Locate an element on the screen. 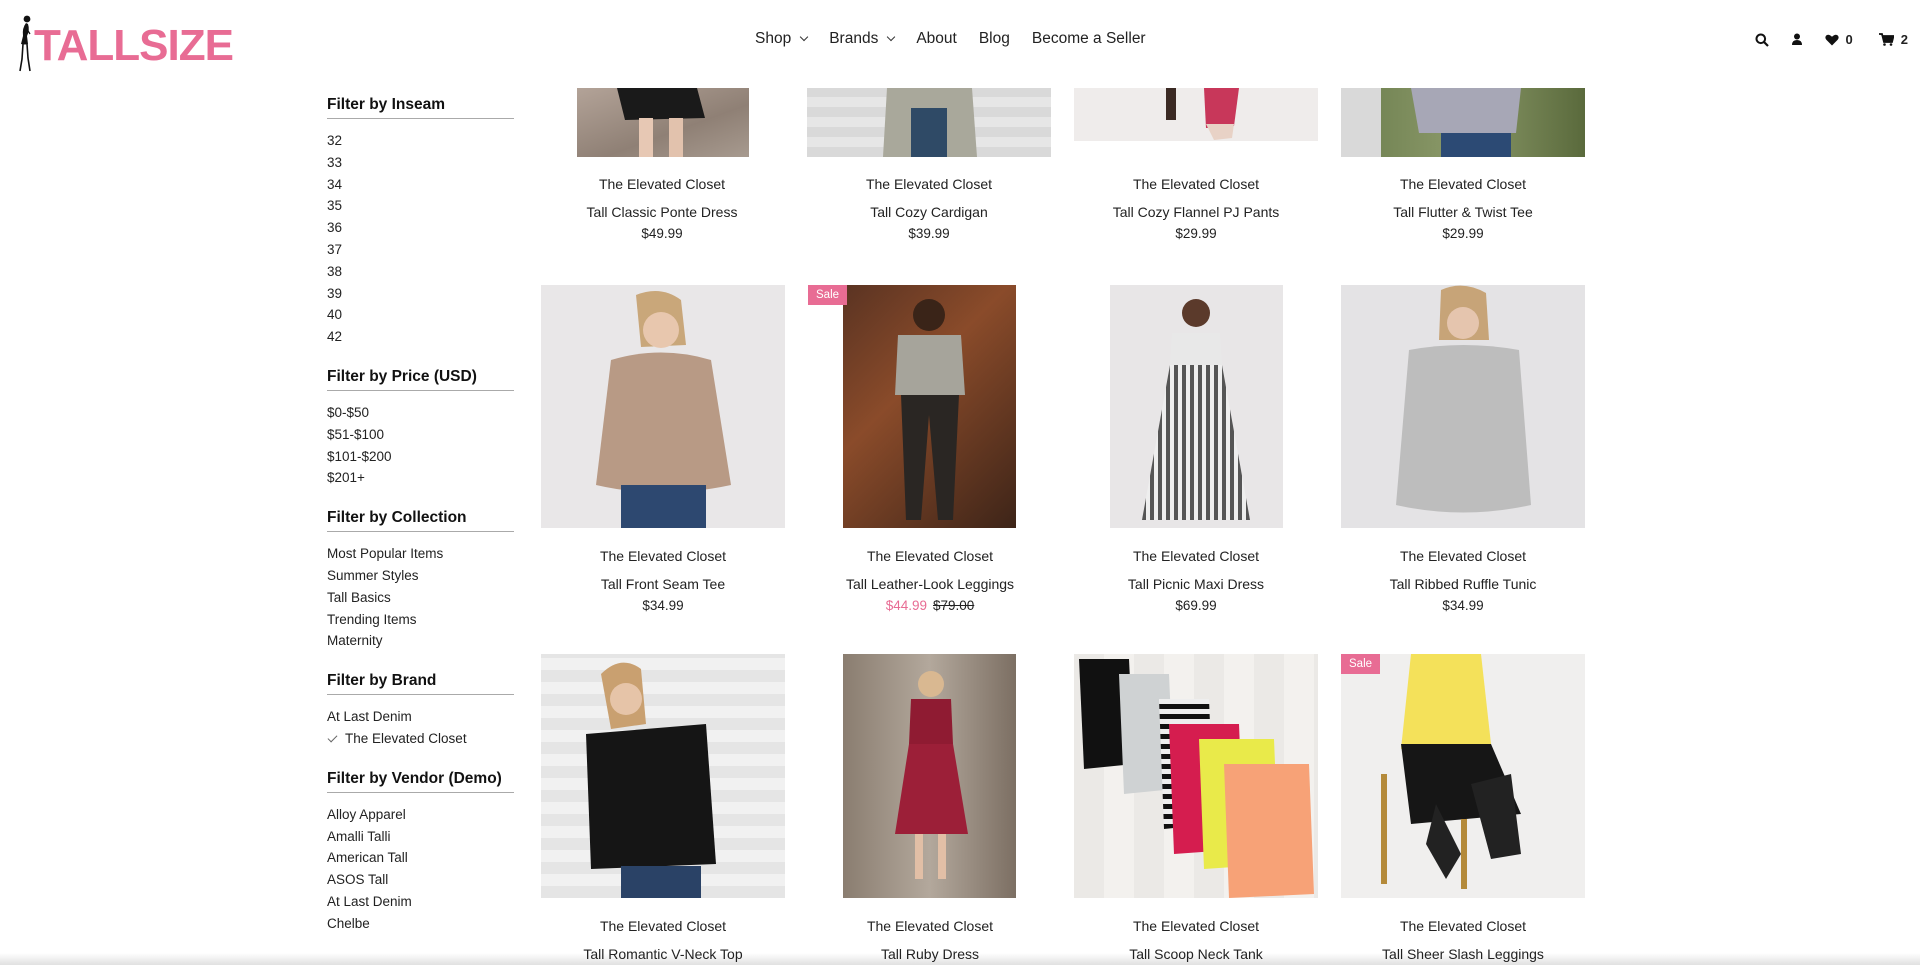  wishlist-button: 0 is located at coordinates (1838, 39).